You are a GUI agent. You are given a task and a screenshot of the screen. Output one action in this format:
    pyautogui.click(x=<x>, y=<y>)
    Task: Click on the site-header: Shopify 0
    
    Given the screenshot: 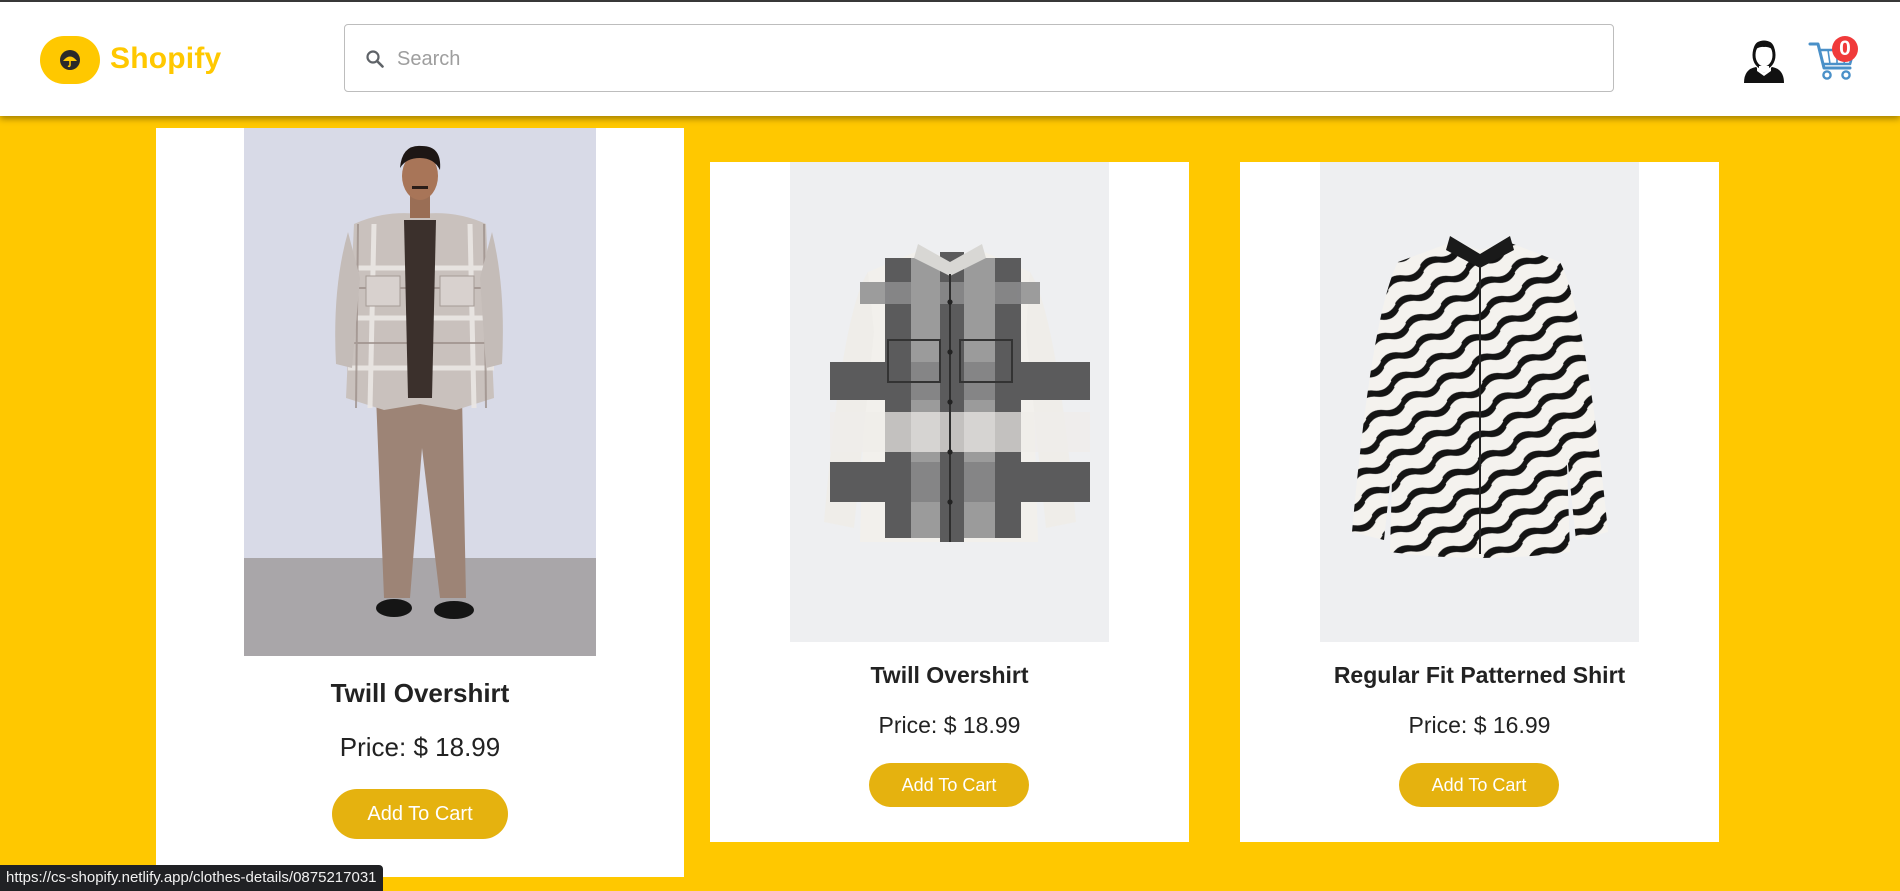 What is the action you would take?
    pyautogui.click(x=950, y=59)
    